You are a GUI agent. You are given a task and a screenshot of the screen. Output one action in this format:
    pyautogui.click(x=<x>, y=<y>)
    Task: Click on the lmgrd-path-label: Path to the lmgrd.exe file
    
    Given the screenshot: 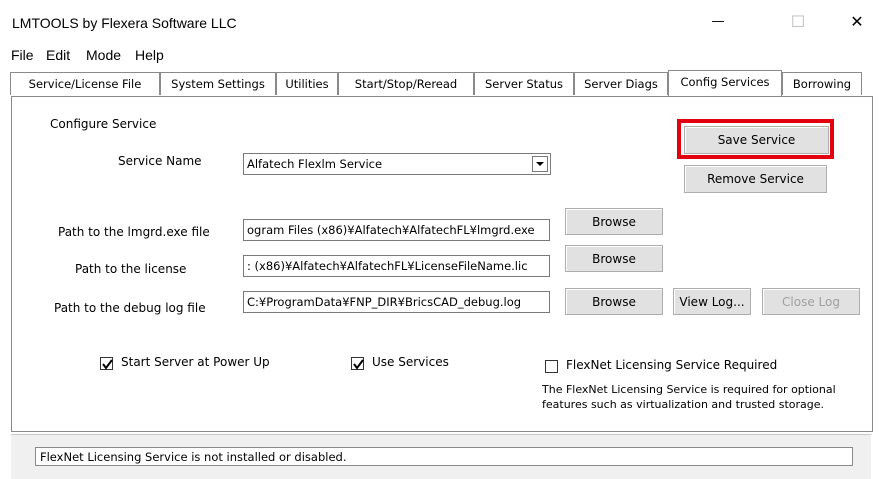 What is the action you would take?
    pyautogui.click(x=134, y=232)
    